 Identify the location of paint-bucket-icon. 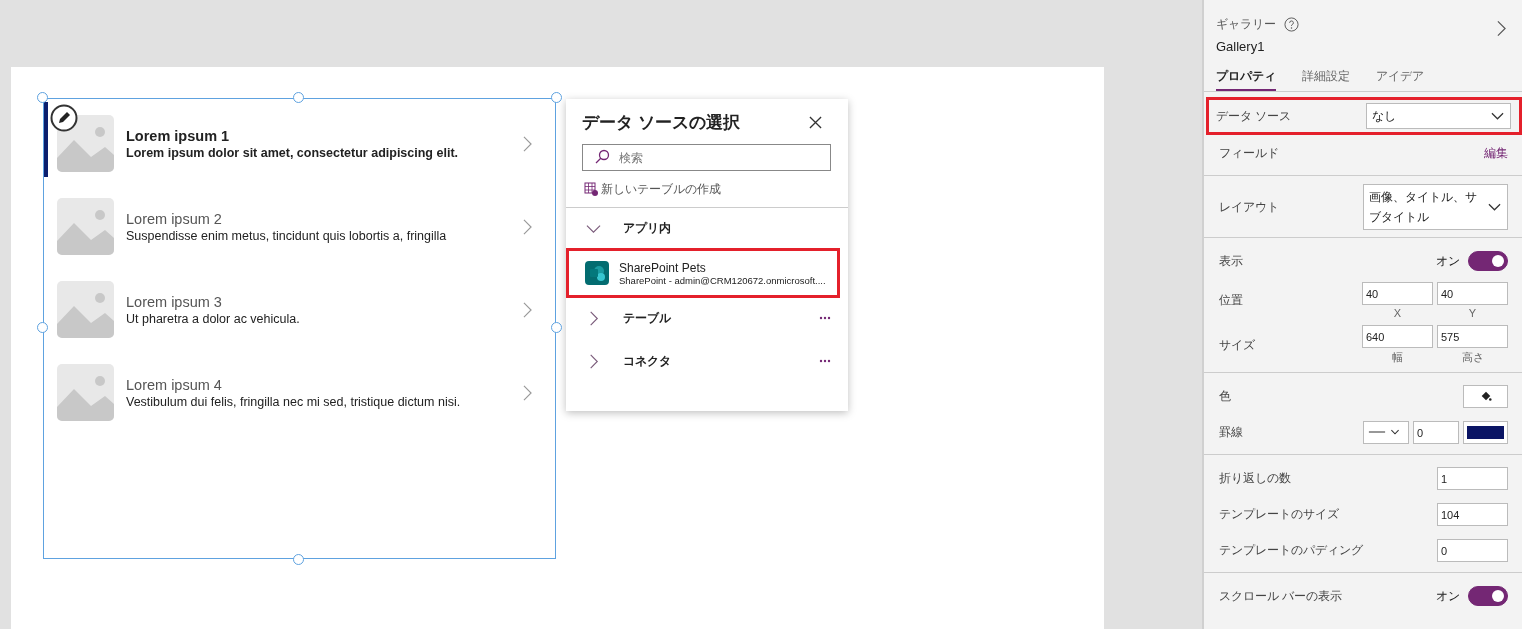
(1485, 396).